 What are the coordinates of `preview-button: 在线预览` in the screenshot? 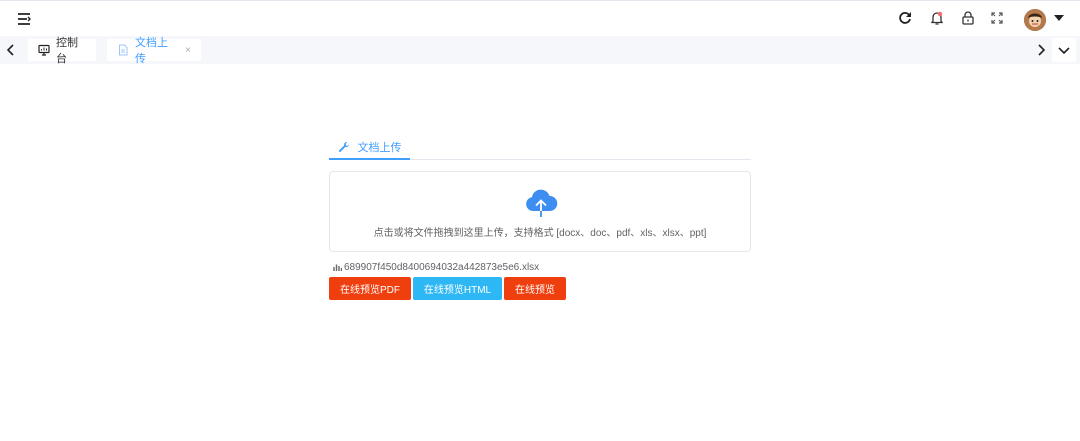 It's located at (535, 288).